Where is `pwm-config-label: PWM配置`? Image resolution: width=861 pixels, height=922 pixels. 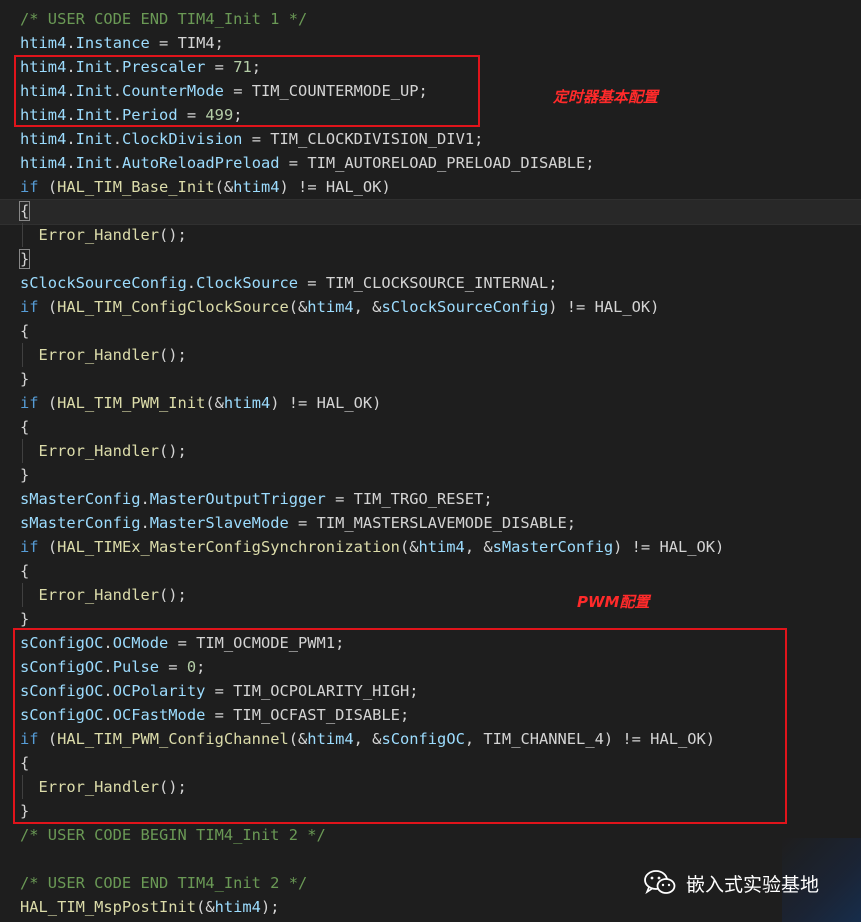
pwm-config-label: PWM配置 is located at coordinates (613, 602).